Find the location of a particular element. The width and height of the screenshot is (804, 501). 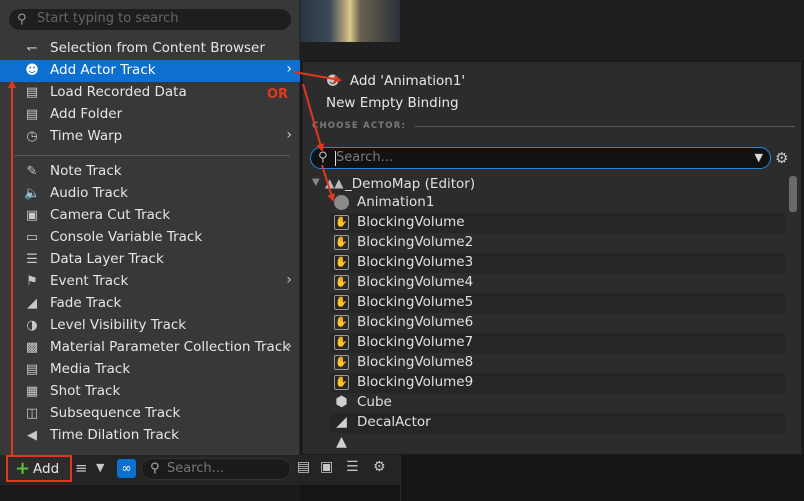

actor-row-blockingvolume2: ✋ BlockingVolume2 is located at coordinates (557, 243).